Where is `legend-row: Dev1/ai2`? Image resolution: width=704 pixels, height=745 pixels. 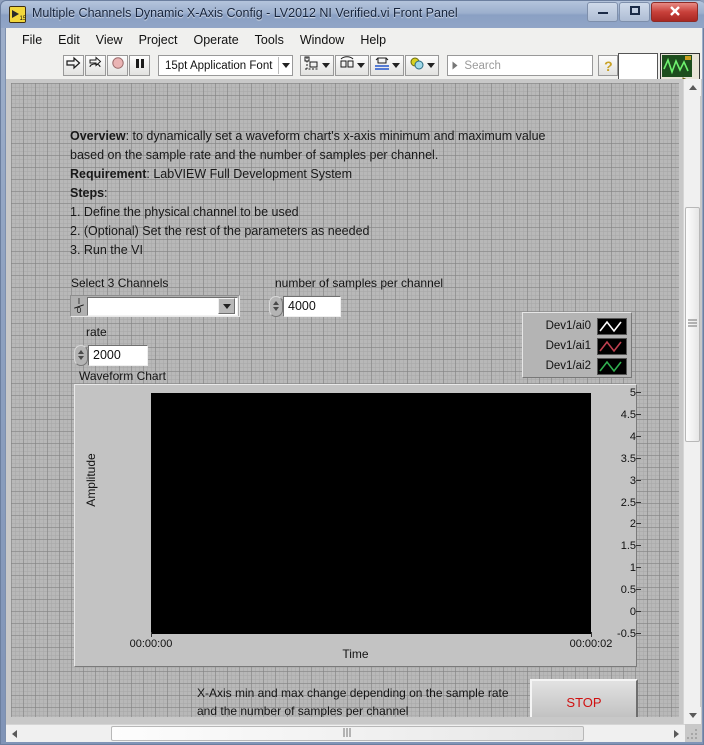 legend-row: Dev1/ai2 is located at coordinates (577, 366).